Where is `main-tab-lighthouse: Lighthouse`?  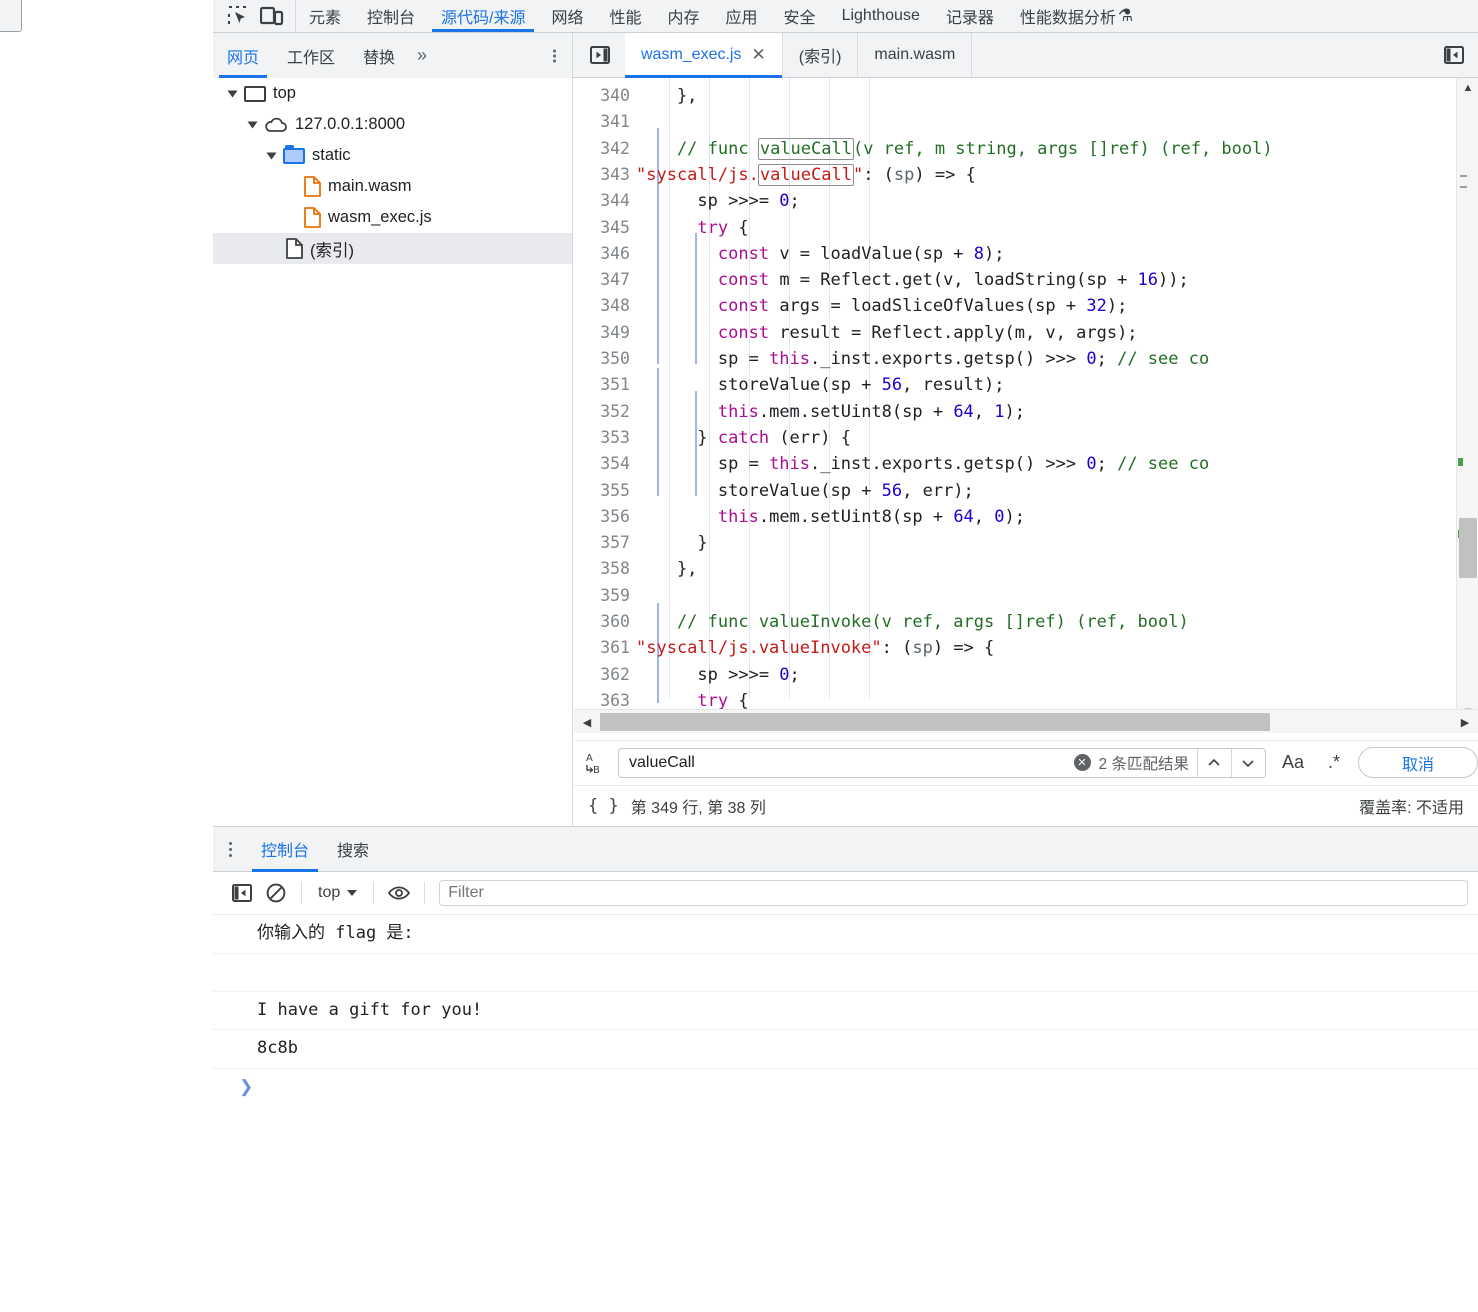
main-tab-lighthouse: Lighthouse is located at coordinates (881, 16).